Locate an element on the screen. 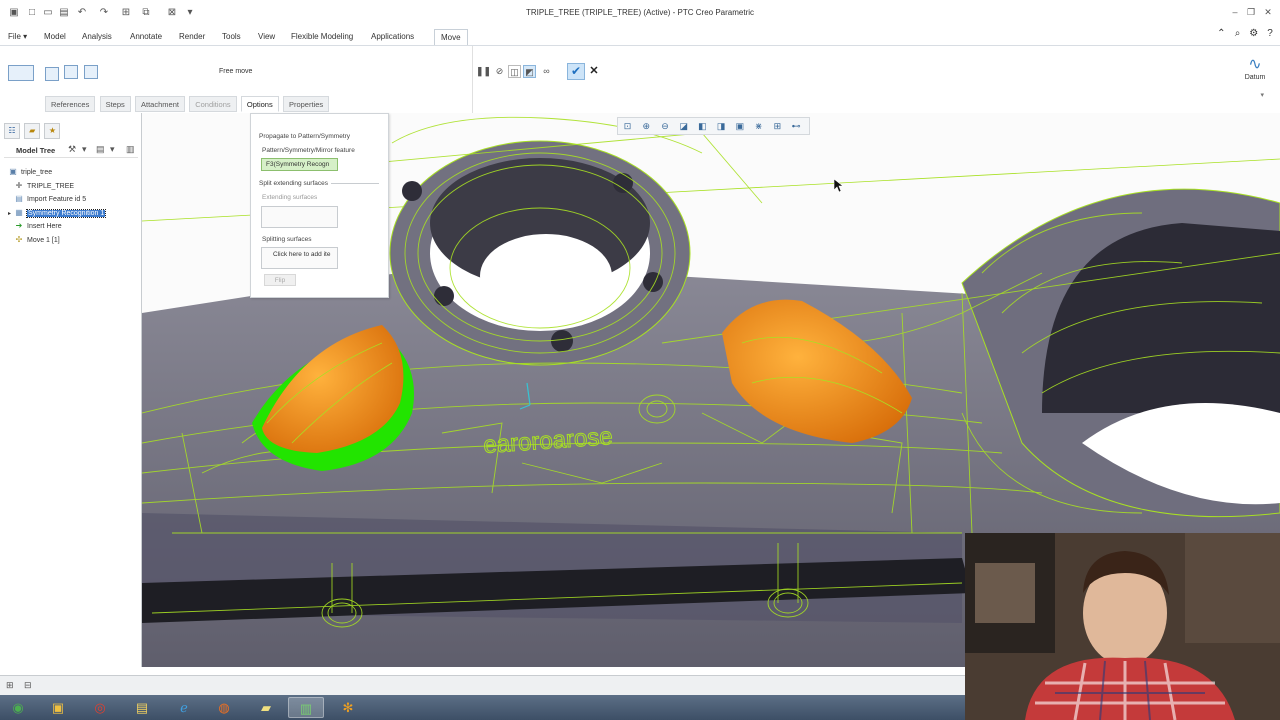 This screenshot has height=720, width=1280. saved-views-icon: ◨ is located at coordinates (721, 126).